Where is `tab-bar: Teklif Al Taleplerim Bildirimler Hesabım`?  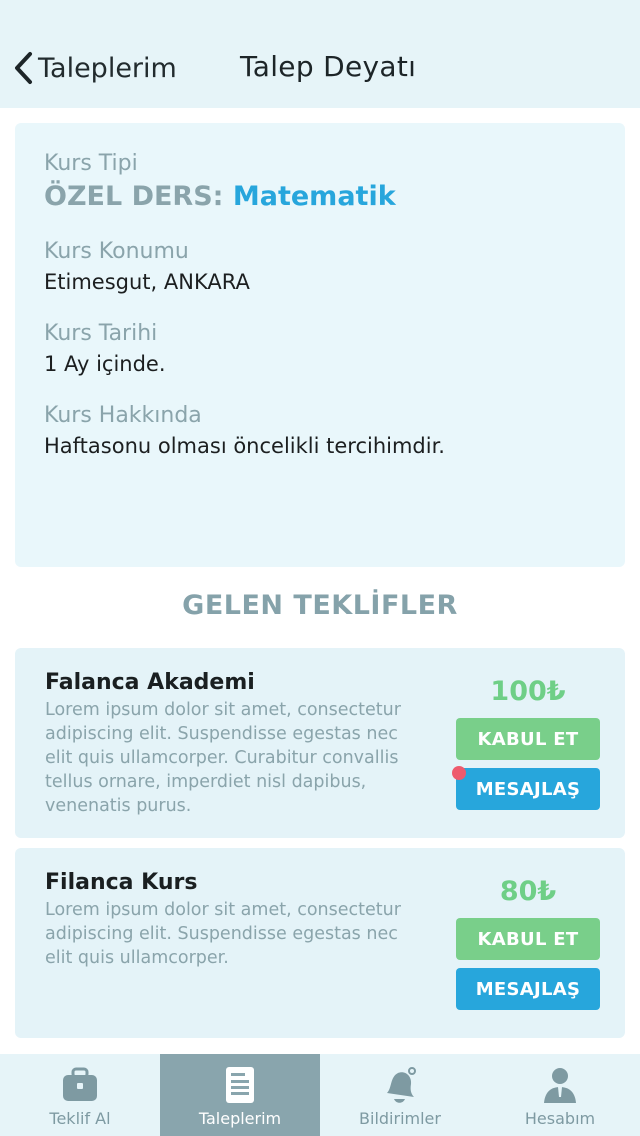 tab-bar: Teklif Al Taleplerim Bildirimler Hesabım is located at coordinates (320, 1095).